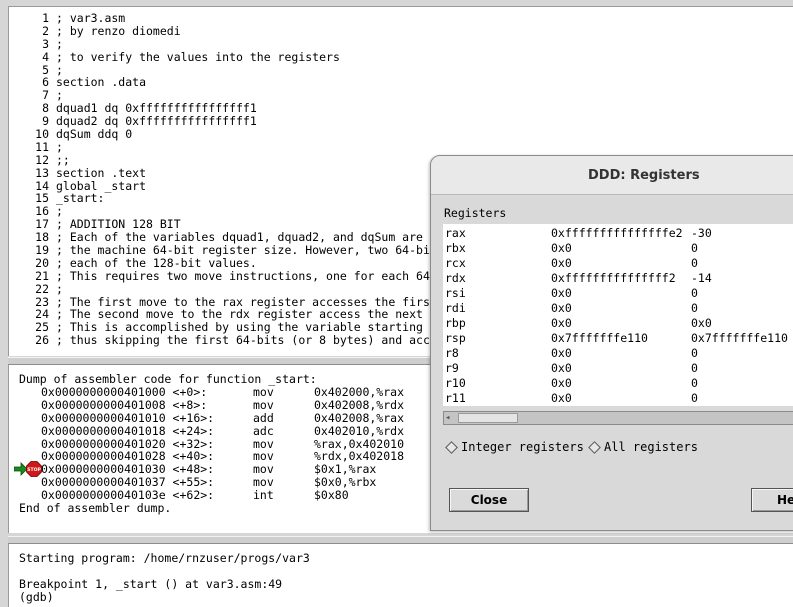  What do you see at coordinates (42, 159) in the screenshot?
I see `line-number: 12` at bounding box center [42, 159].